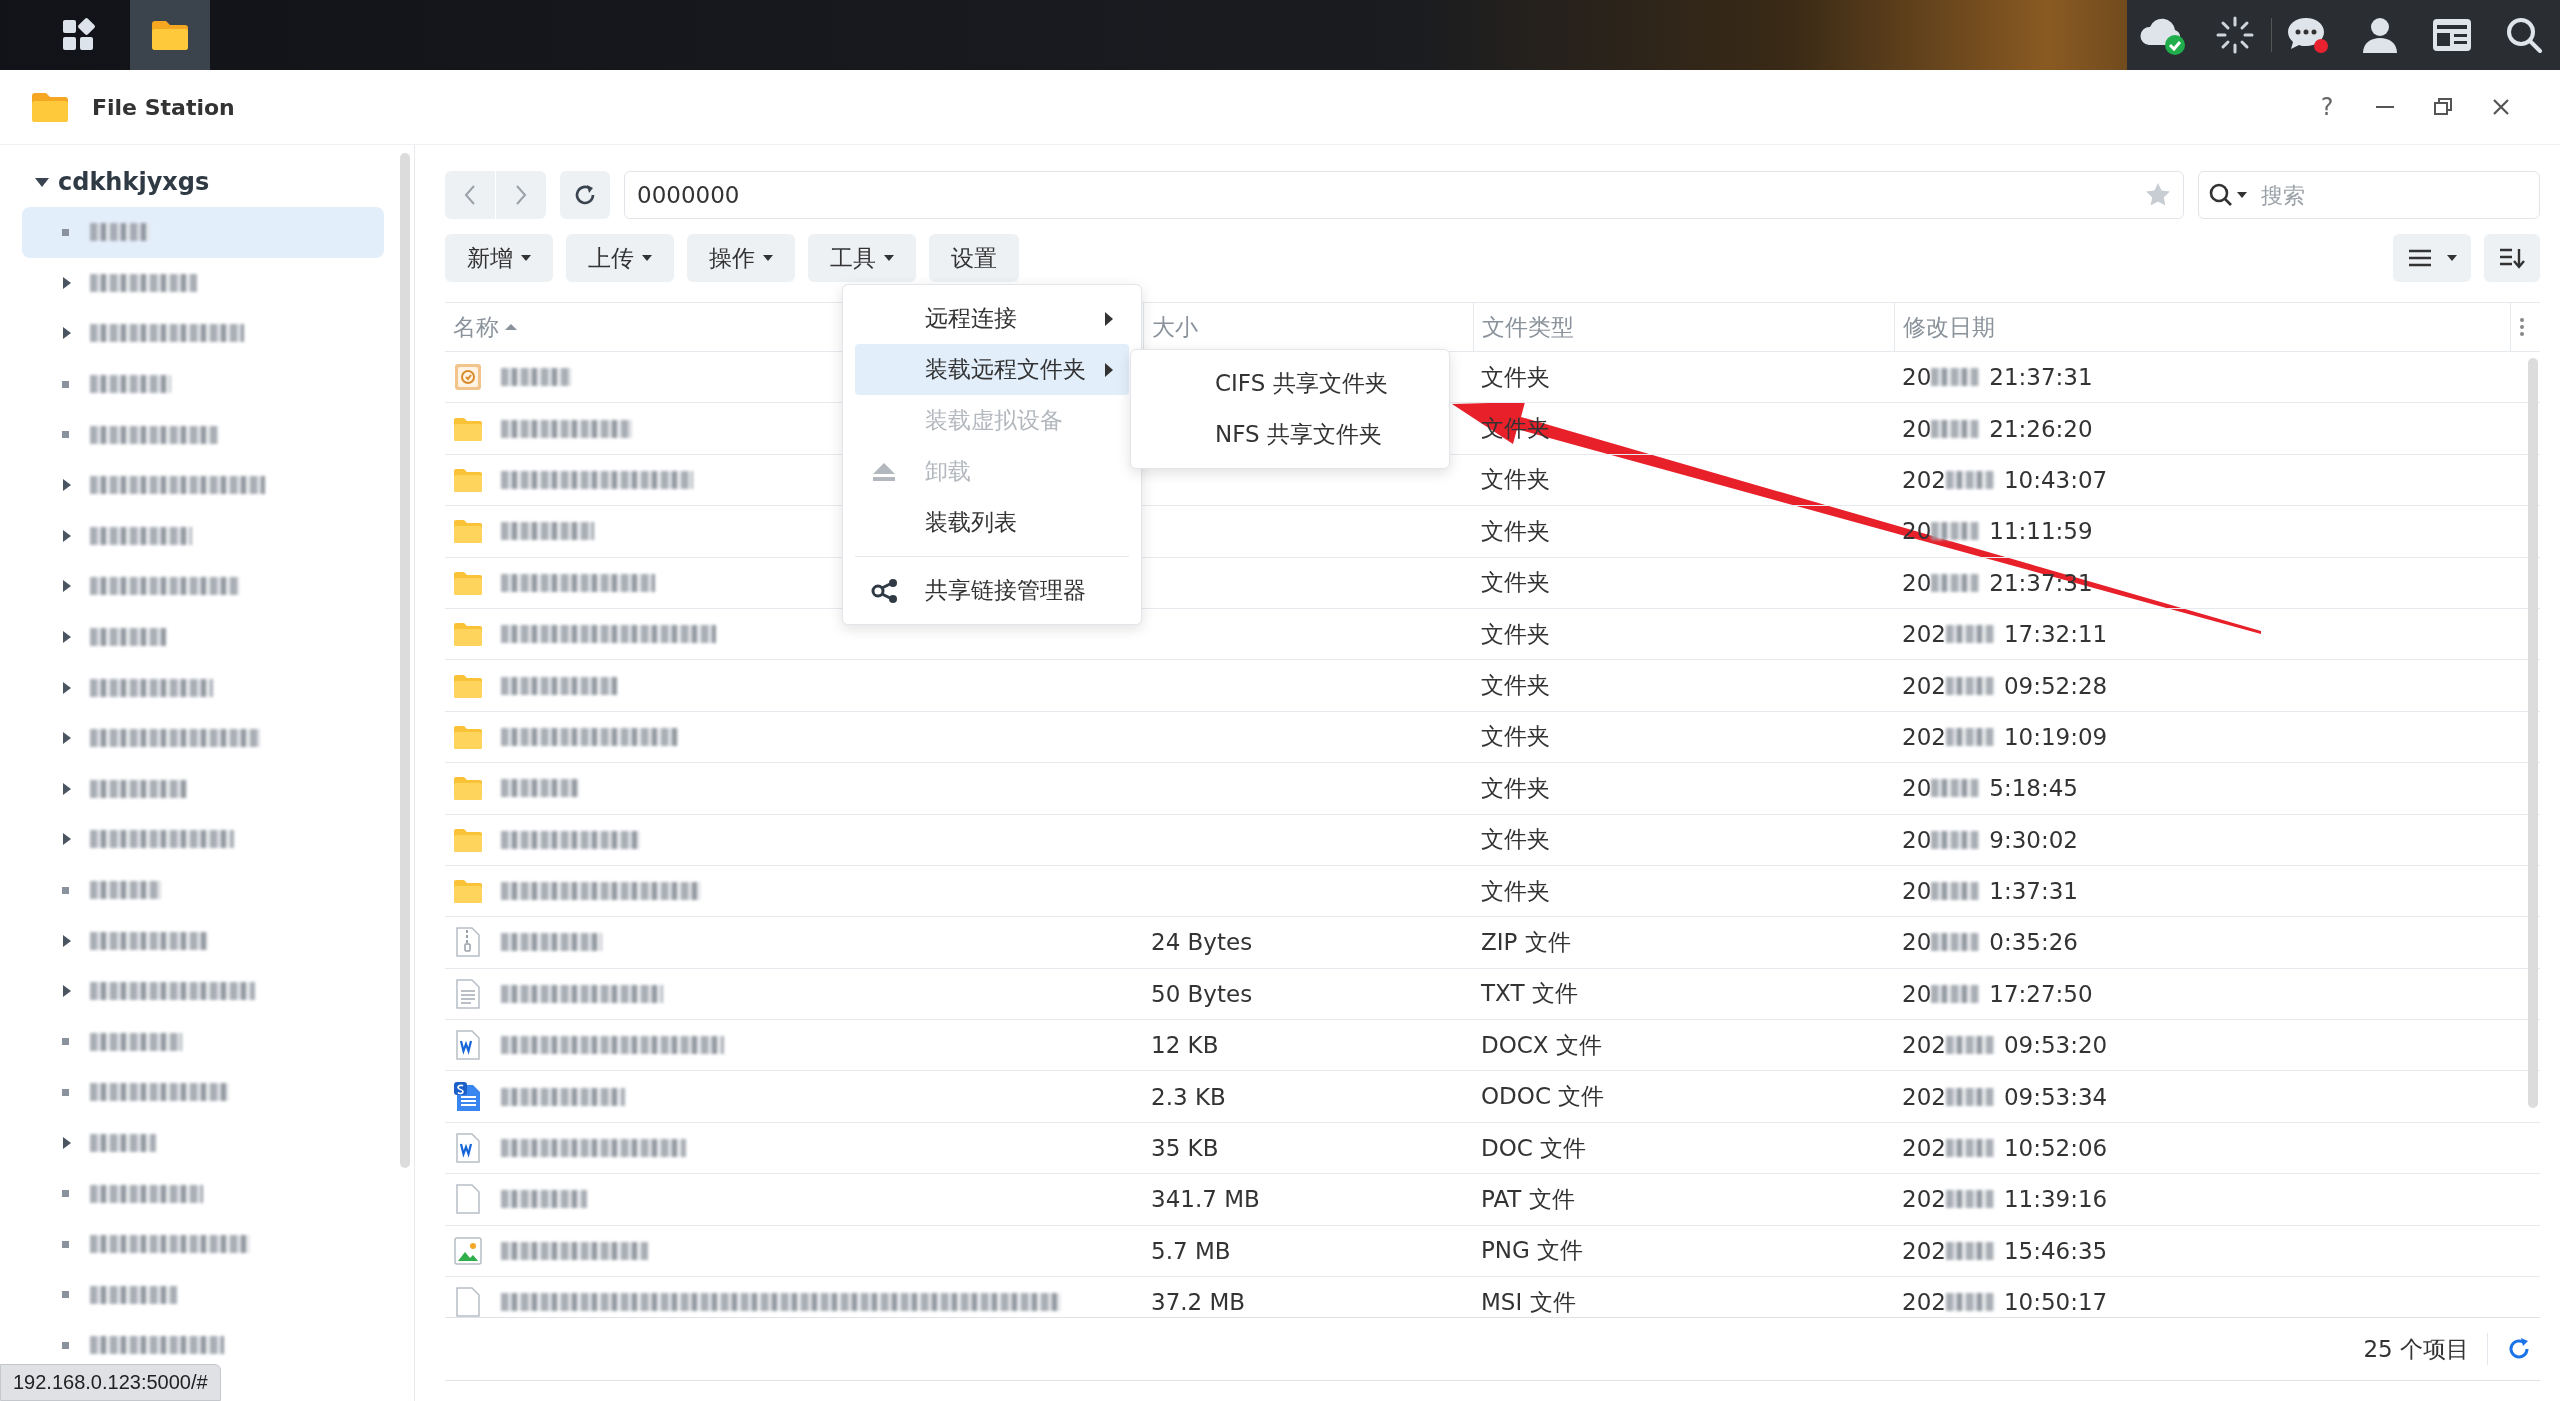 The image size is (2560, 1401). I want to click on menu-item: CIFS 共享文件夹, so click(1290, 383).